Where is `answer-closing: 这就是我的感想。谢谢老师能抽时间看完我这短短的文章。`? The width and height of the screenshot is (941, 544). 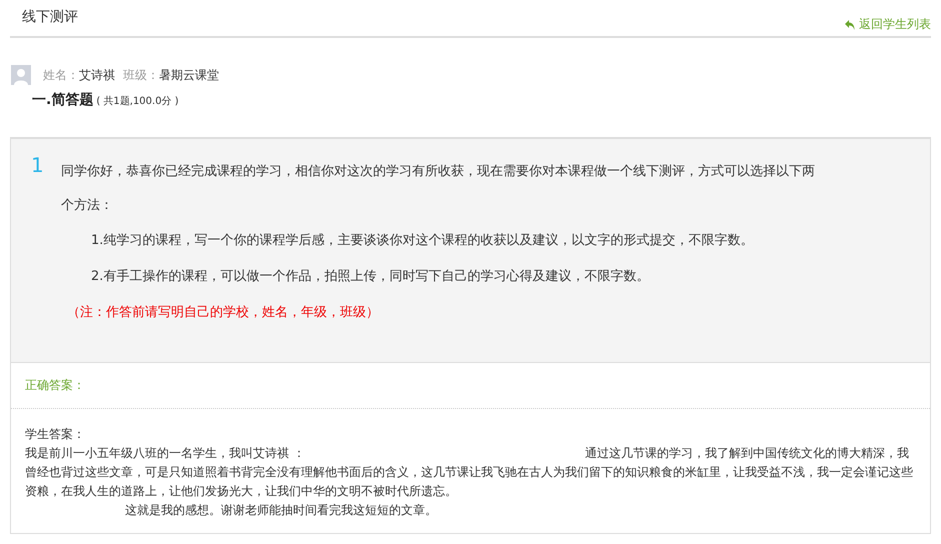 answer-closing: 这就是我的感想。谢谢老师能抽时间看完我这短短的文章。 is located at coordinates (281, 510).